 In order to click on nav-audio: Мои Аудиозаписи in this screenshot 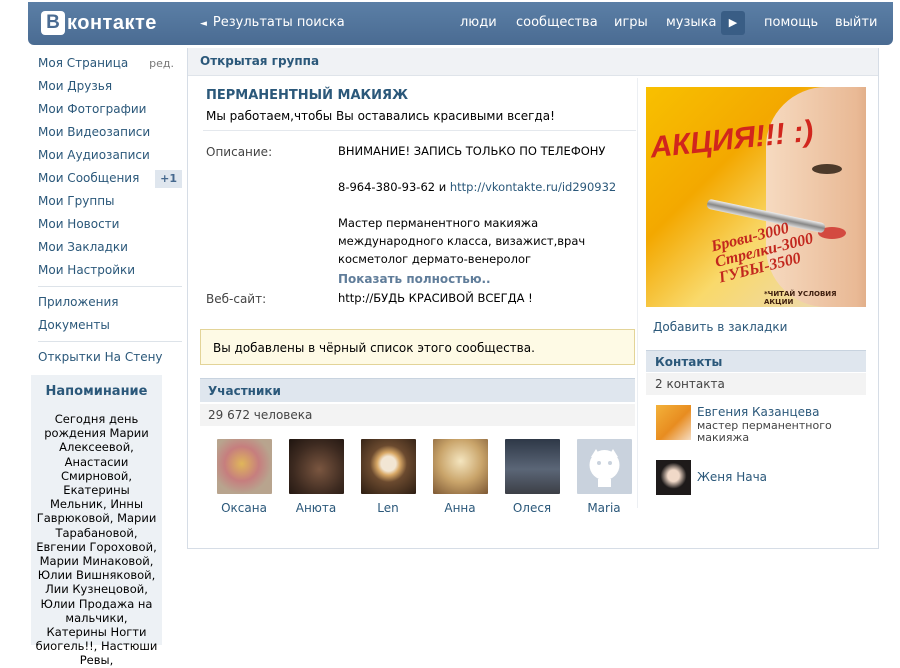, I will do `click(110, 155)`.